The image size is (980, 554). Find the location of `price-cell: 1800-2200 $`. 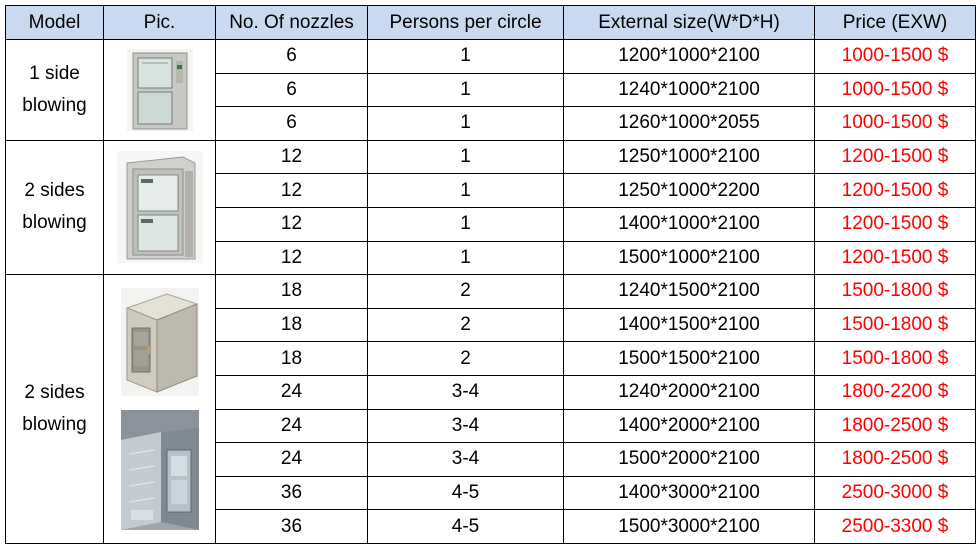

price-cell: 1800-2200 $ is located at coordinates (895, 392).